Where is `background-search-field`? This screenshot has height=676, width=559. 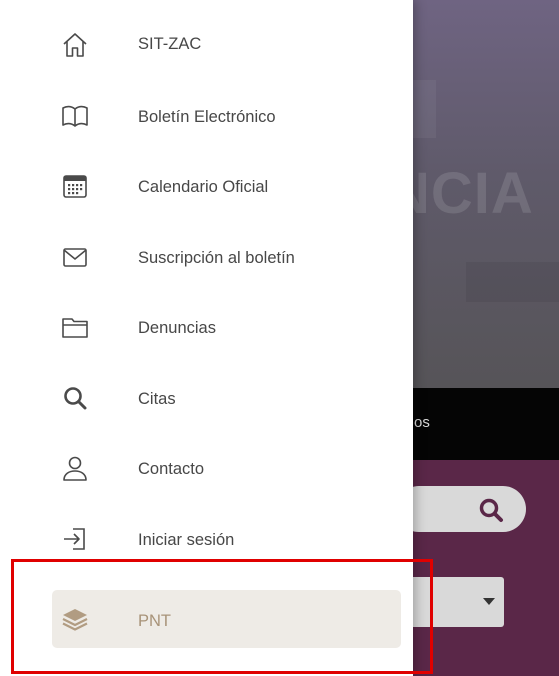 background-search-field is located at coordinates (461, 509).